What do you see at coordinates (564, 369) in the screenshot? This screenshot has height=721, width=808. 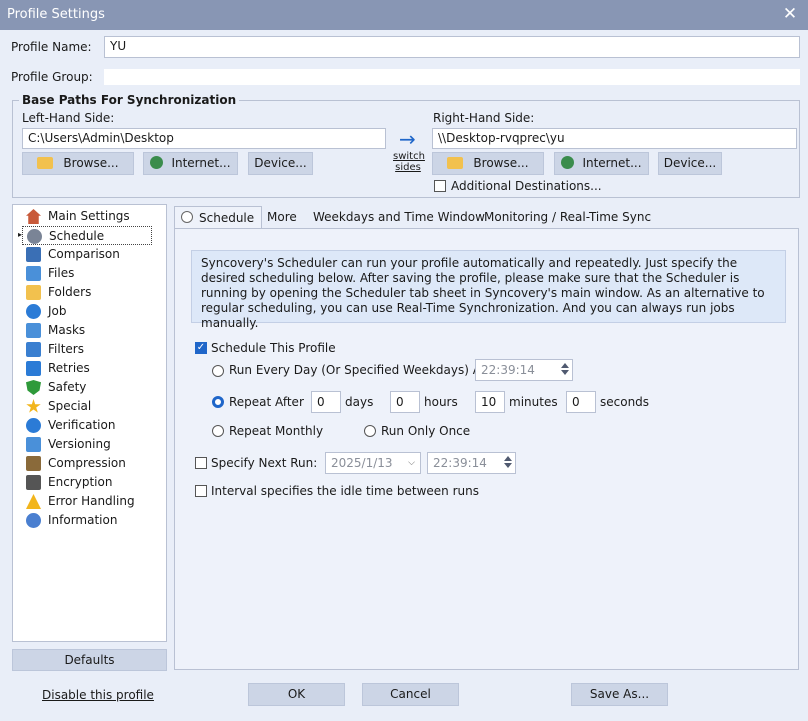 I see `time-spinner` at bounding box center [564, 369].